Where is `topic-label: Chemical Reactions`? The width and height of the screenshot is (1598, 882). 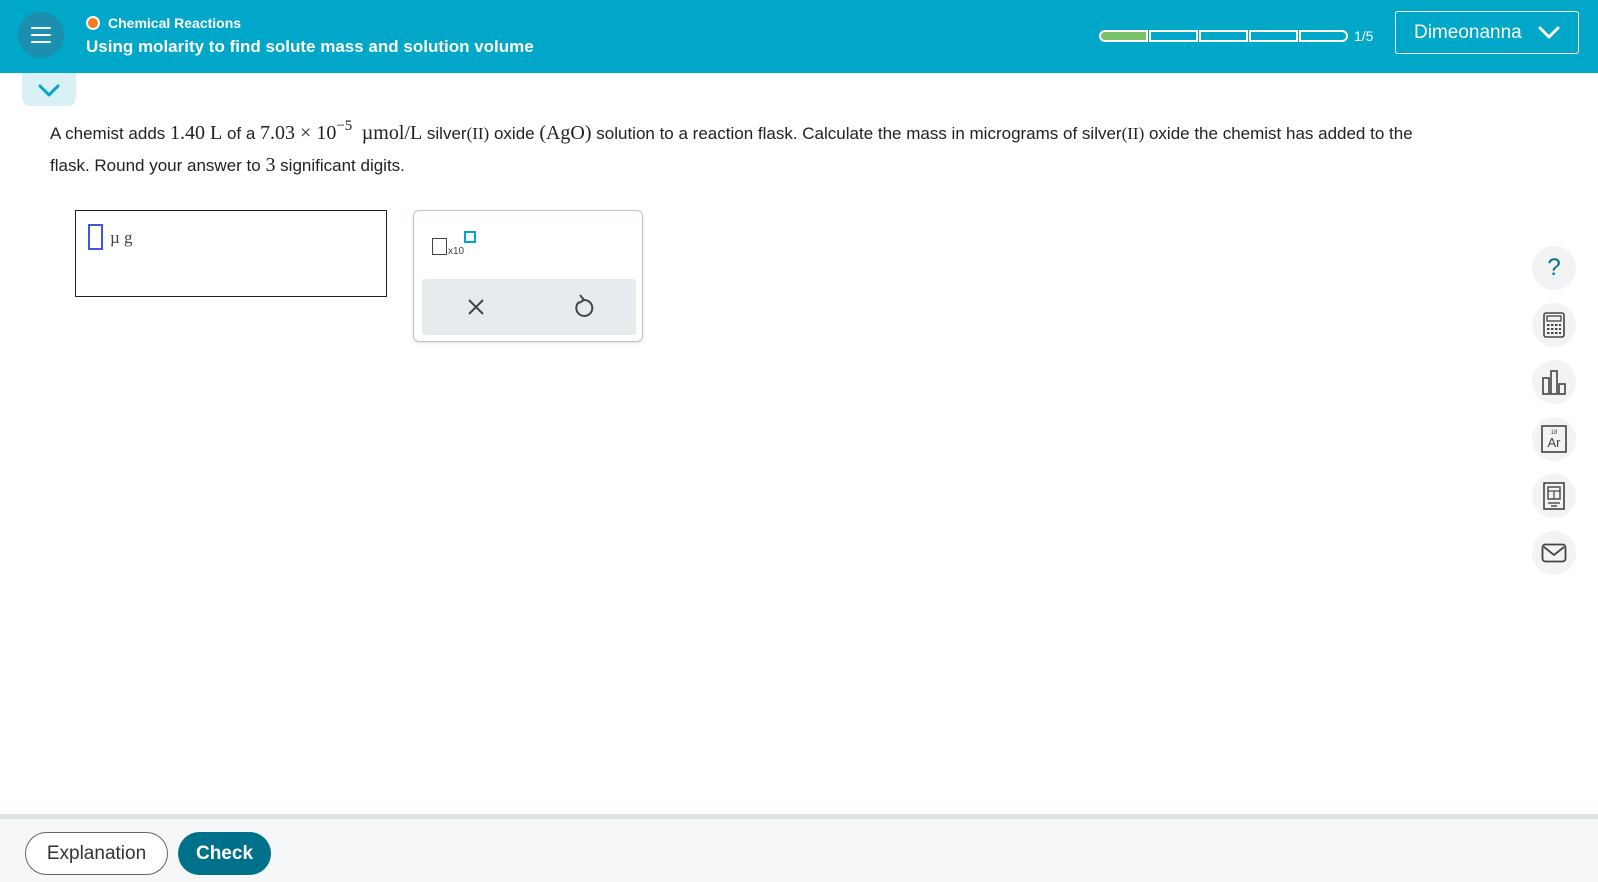
topic-label: Chemical Reactions is located at coordinates (175, 23).